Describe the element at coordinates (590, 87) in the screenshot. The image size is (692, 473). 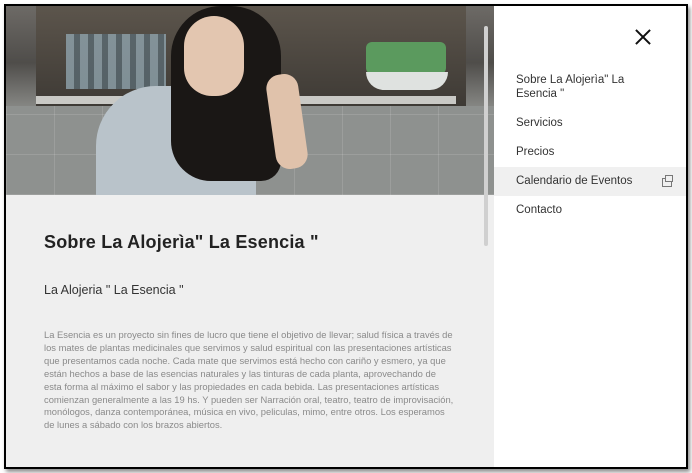
I see `menu-item-sobre: Sobre La Alojerìa" La Esencia "` at that location.